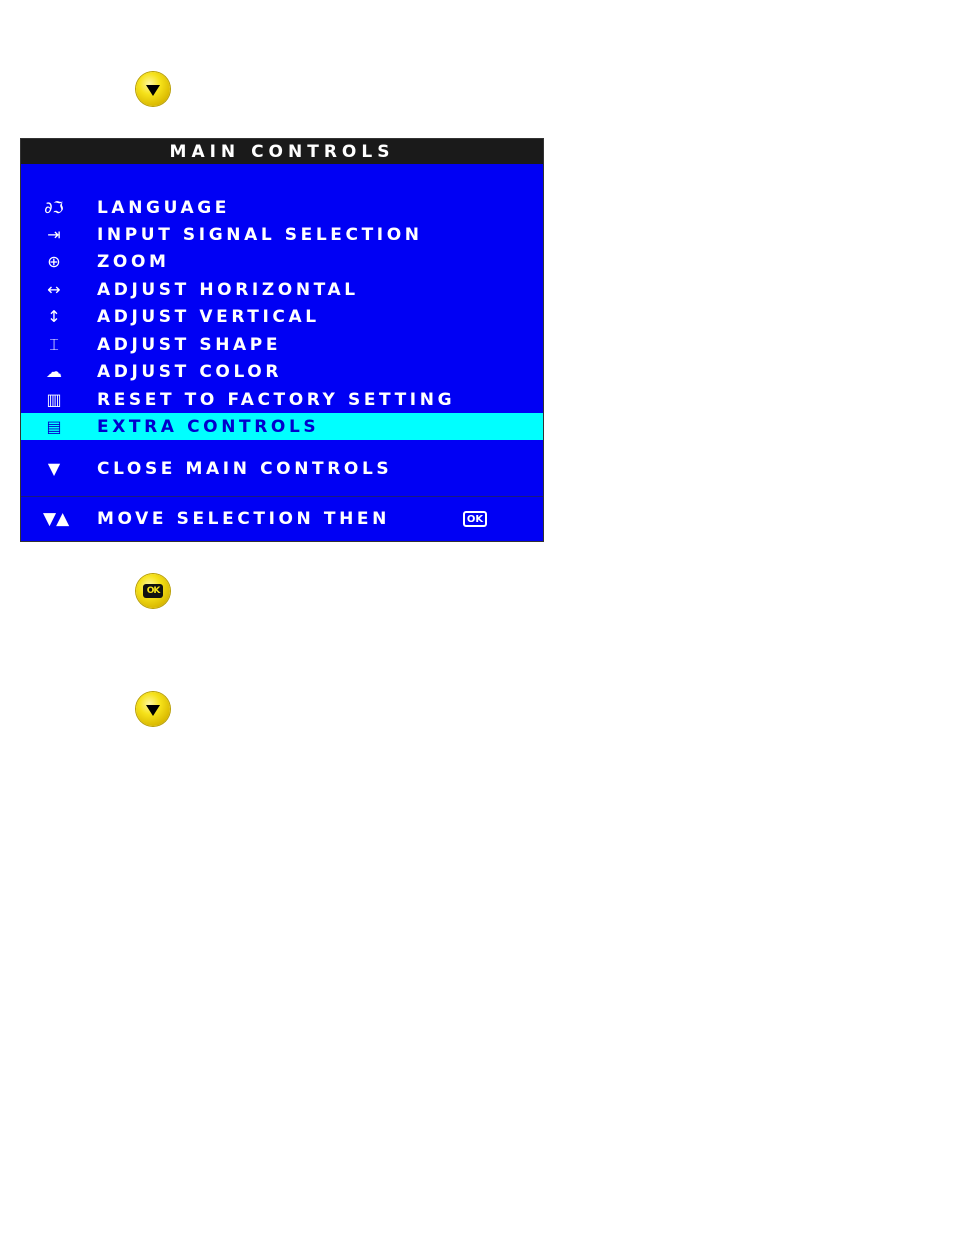  I want to click on menu-item-adjust-vertical: ↕ ADJUST VERTICAL, so click(282, 316).